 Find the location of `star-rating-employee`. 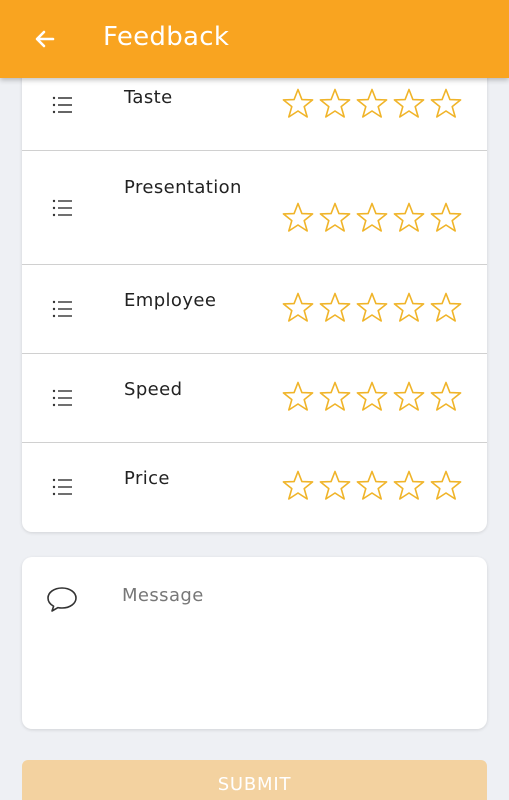

star-rating-employee is located at coordinates (372, 308).